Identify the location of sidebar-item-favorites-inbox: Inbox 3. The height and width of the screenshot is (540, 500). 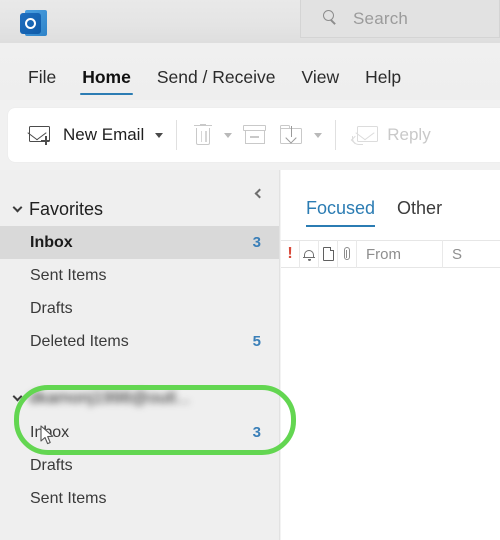
(139, 242).